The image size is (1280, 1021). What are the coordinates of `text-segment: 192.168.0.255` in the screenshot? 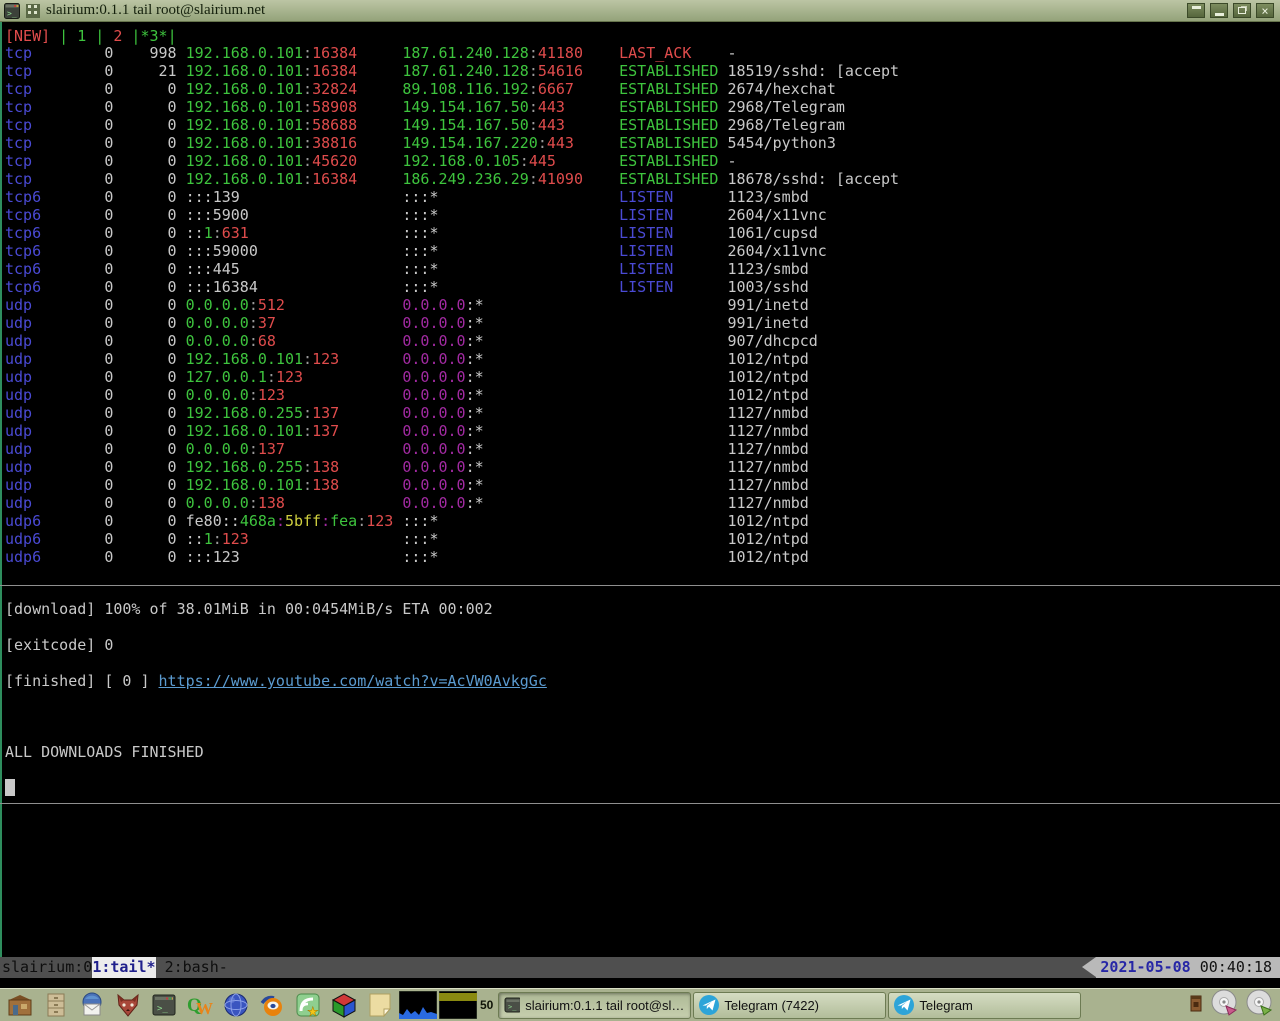 It's located at (244, 467).